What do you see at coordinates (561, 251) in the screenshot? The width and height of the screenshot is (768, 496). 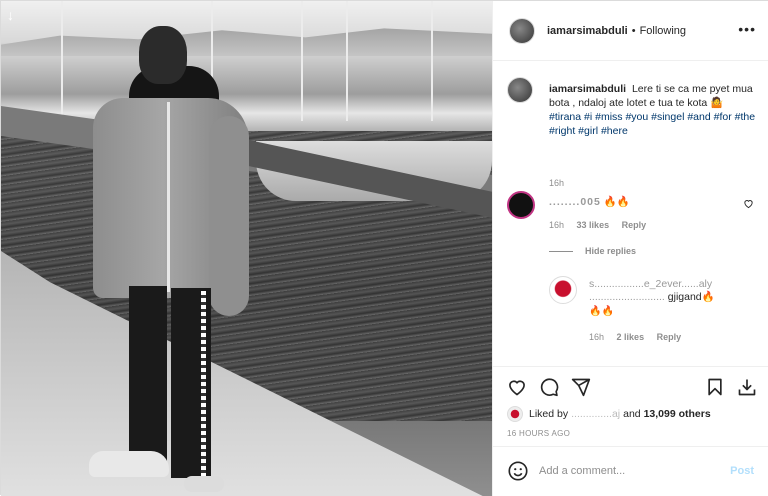 I see `hide-replies-line` at bounding box center [561, 251].